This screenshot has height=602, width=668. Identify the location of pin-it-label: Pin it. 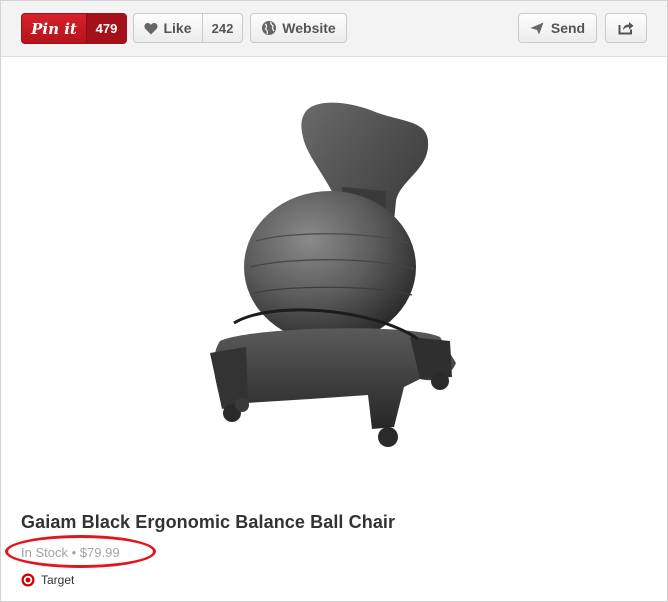
(54, 28).